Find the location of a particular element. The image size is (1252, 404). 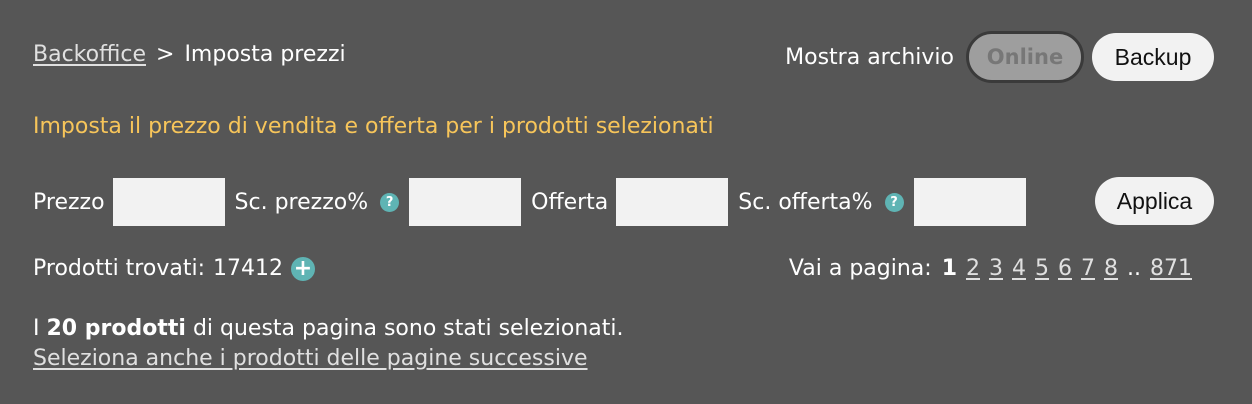

header-controls: Mostra archivio Online Backup is located at coordinates (999, 57).